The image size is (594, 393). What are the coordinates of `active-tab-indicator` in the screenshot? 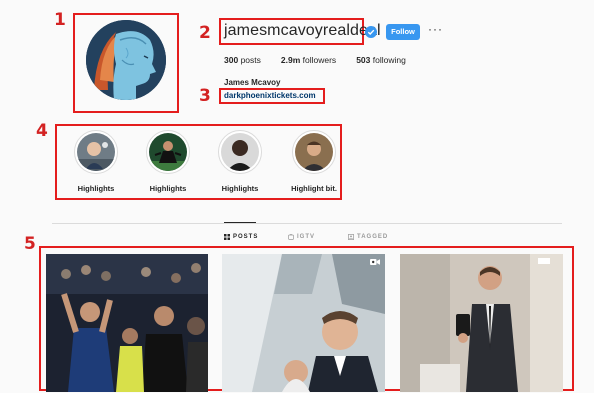 It's located at (240, 222).